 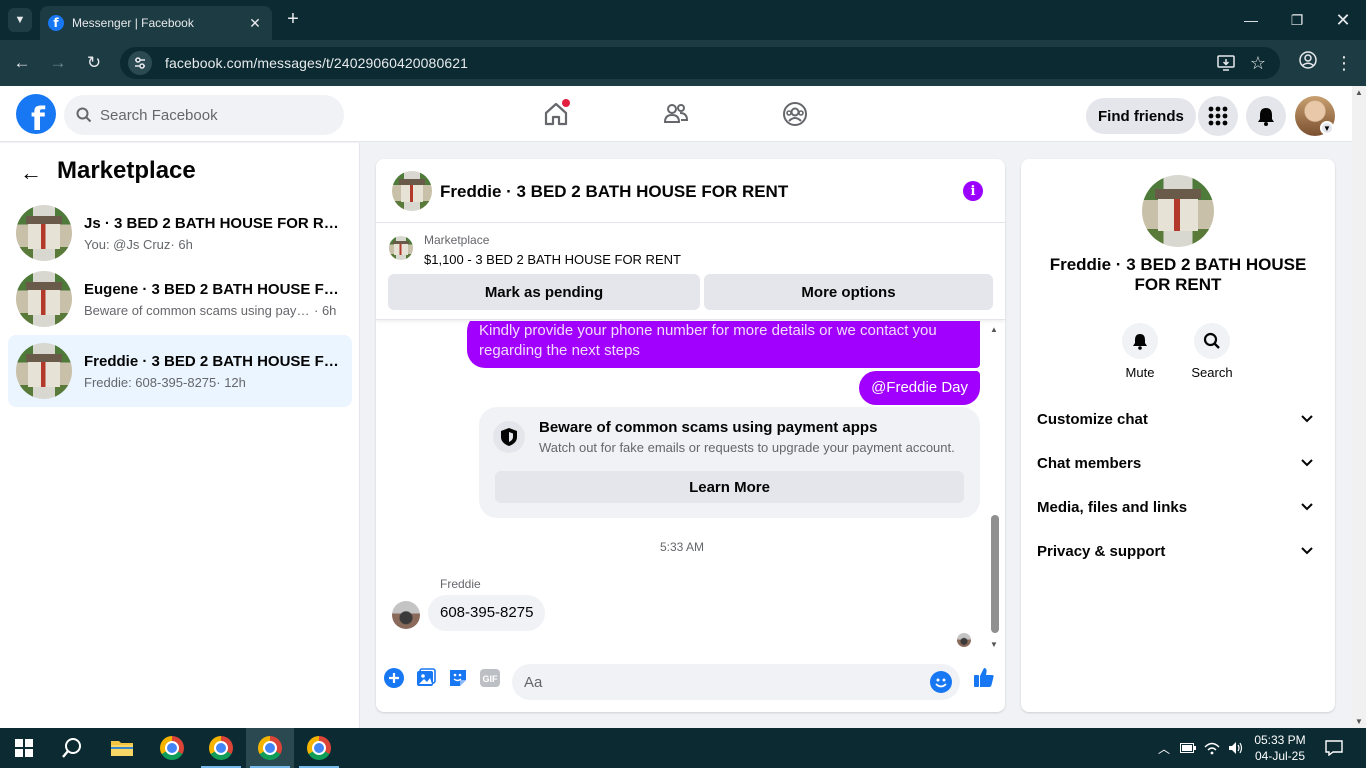 What do you see at coordinates (1140, 341) in the screenshot?
I see `bell-icon` at bounding box center [1140, 341].